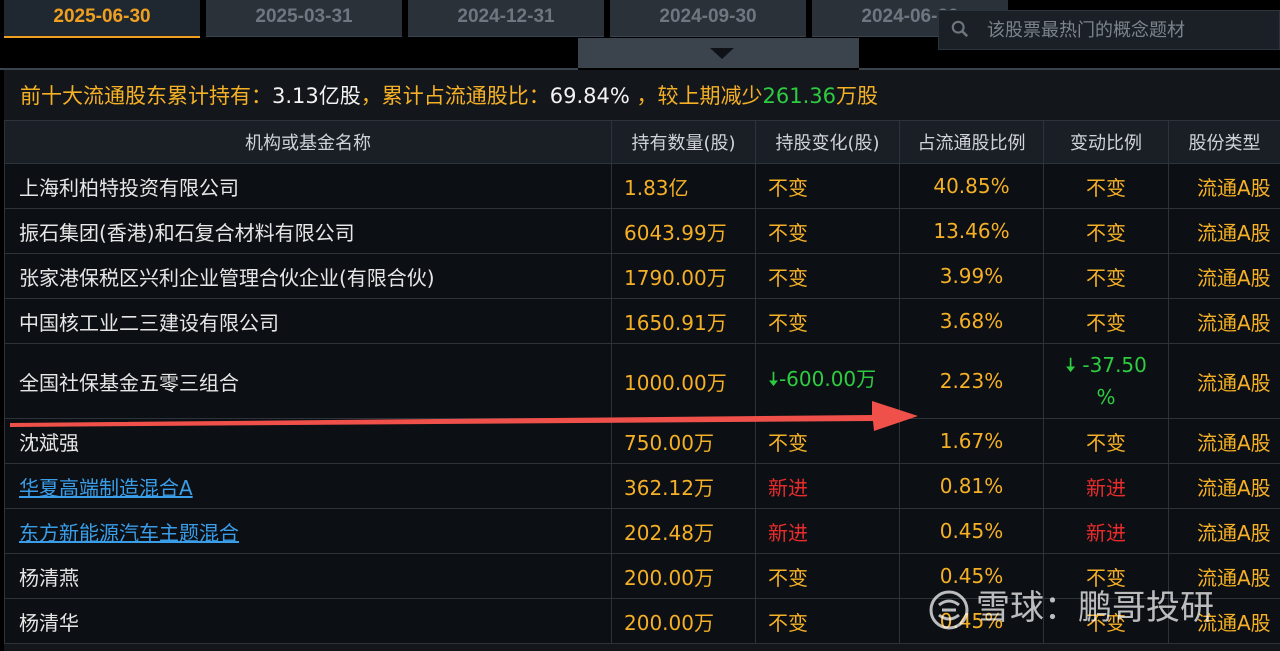  Describe the element at coordinates (129, 533) in the screenshot. I see `fund-link: 东方新能源汽车主题混合` at that location.